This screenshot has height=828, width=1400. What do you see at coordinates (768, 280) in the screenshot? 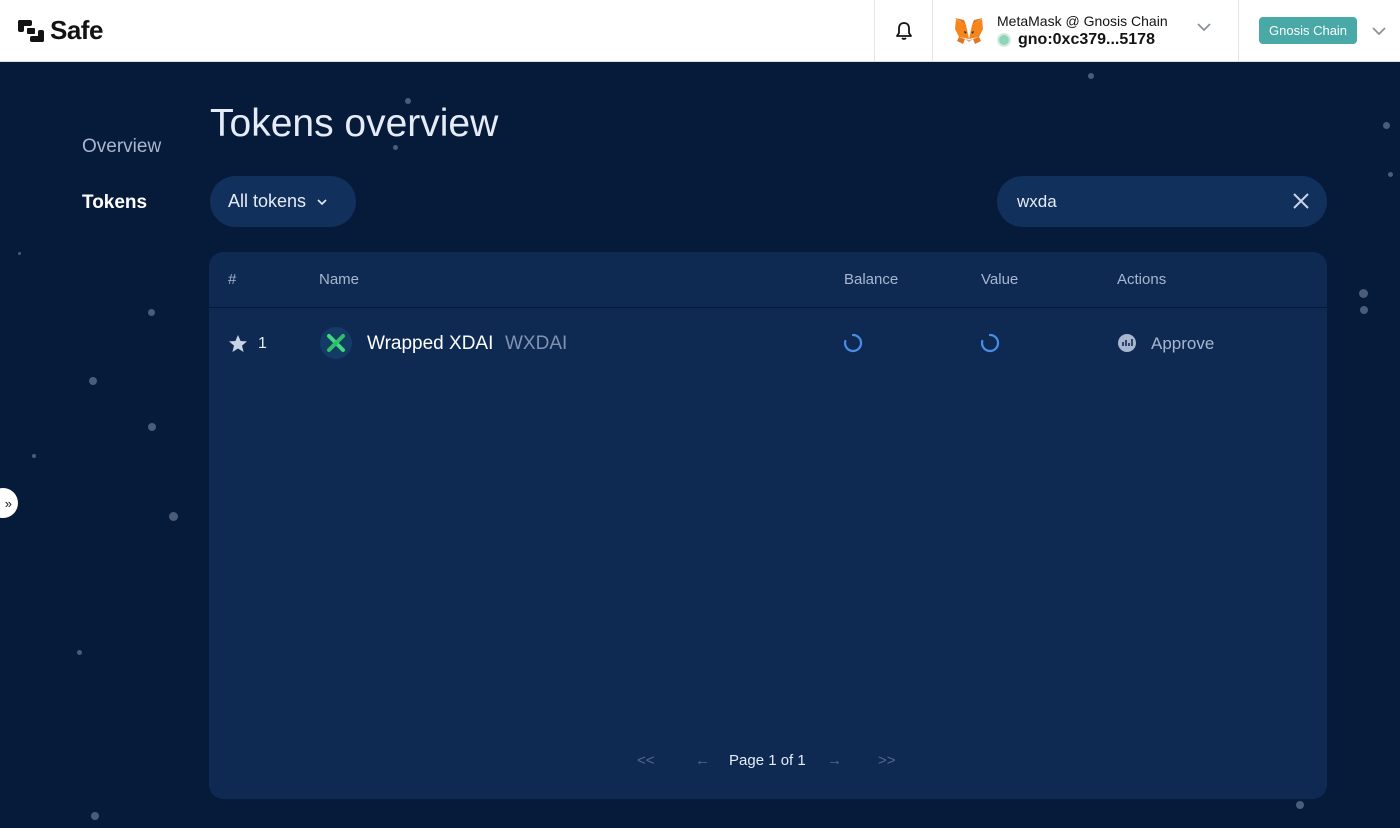
I see `table-header: # Name Balance Value Actions` at bounding box center [768, 280].